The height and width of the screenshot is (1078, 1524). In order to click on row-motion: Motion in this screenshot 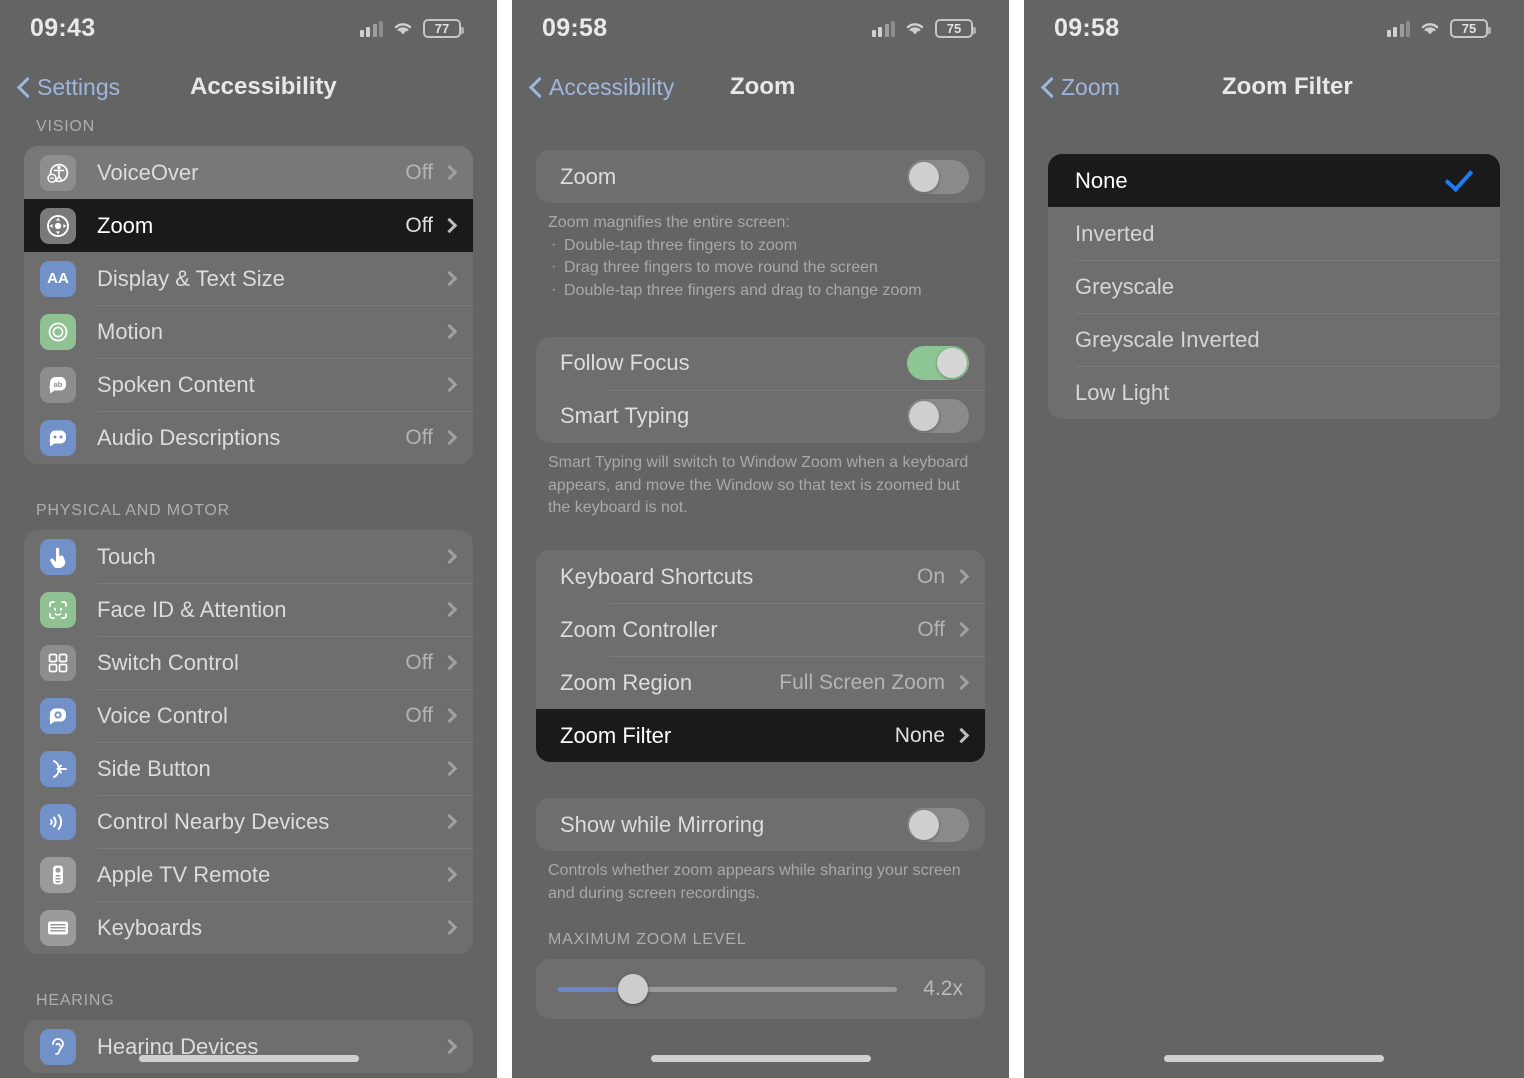, I will do `click(248, 331)`.